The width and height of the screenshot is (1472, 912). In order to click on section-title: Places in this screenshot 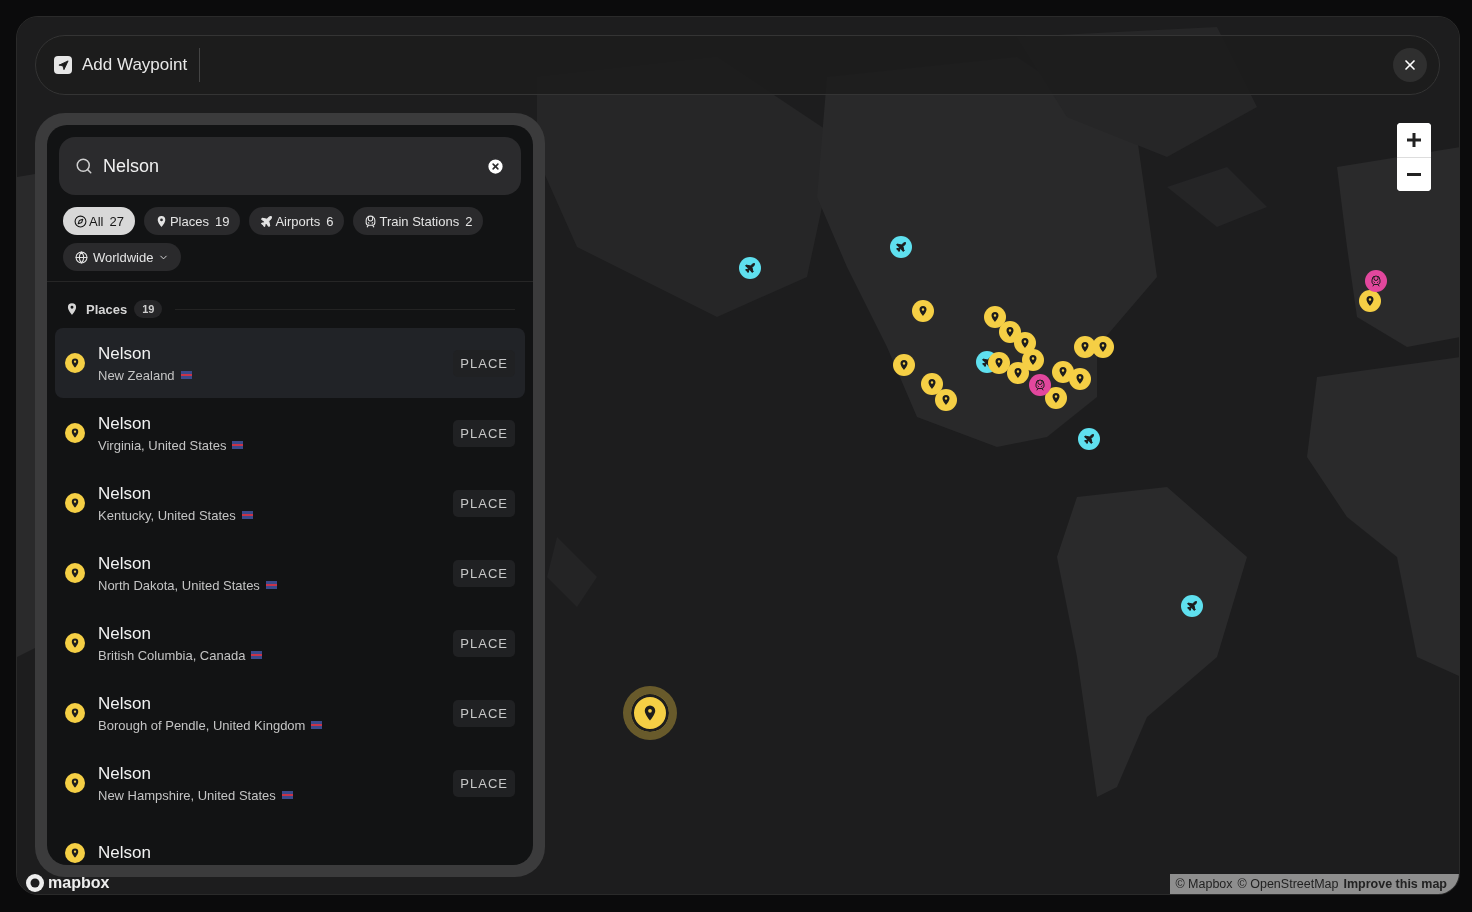, I will do `click(107, 309)`.